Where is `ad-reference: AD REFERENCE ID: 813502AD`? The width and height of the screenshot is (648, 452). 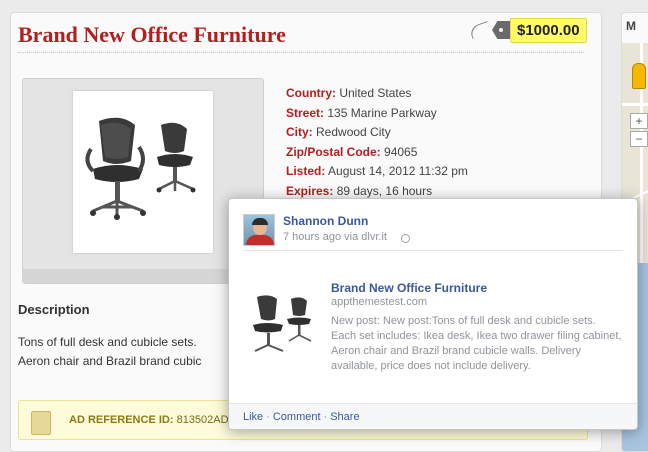 ad-reference: AD REFERENCE ID: 813502AD is located at coordinates (149, 420).